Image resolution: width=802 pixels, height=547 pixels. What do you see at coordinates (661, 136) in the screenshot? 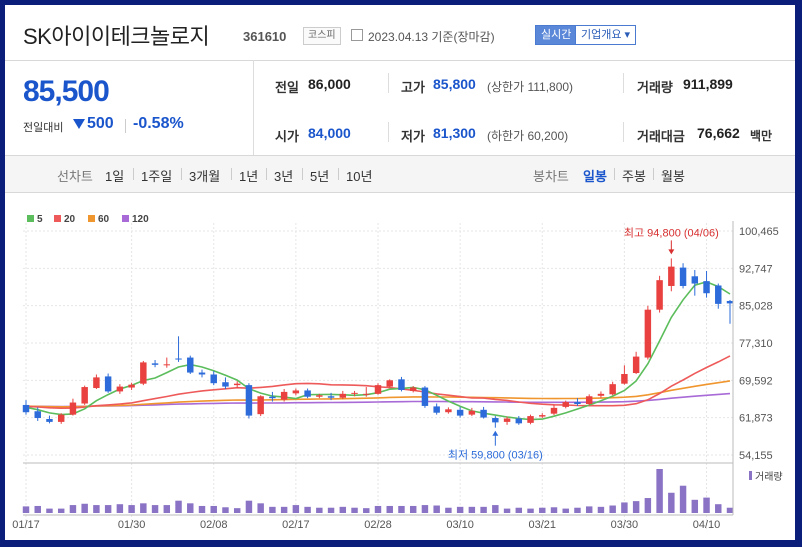
I see `amount-label: 거래대금` at bounding box center [661, 136].